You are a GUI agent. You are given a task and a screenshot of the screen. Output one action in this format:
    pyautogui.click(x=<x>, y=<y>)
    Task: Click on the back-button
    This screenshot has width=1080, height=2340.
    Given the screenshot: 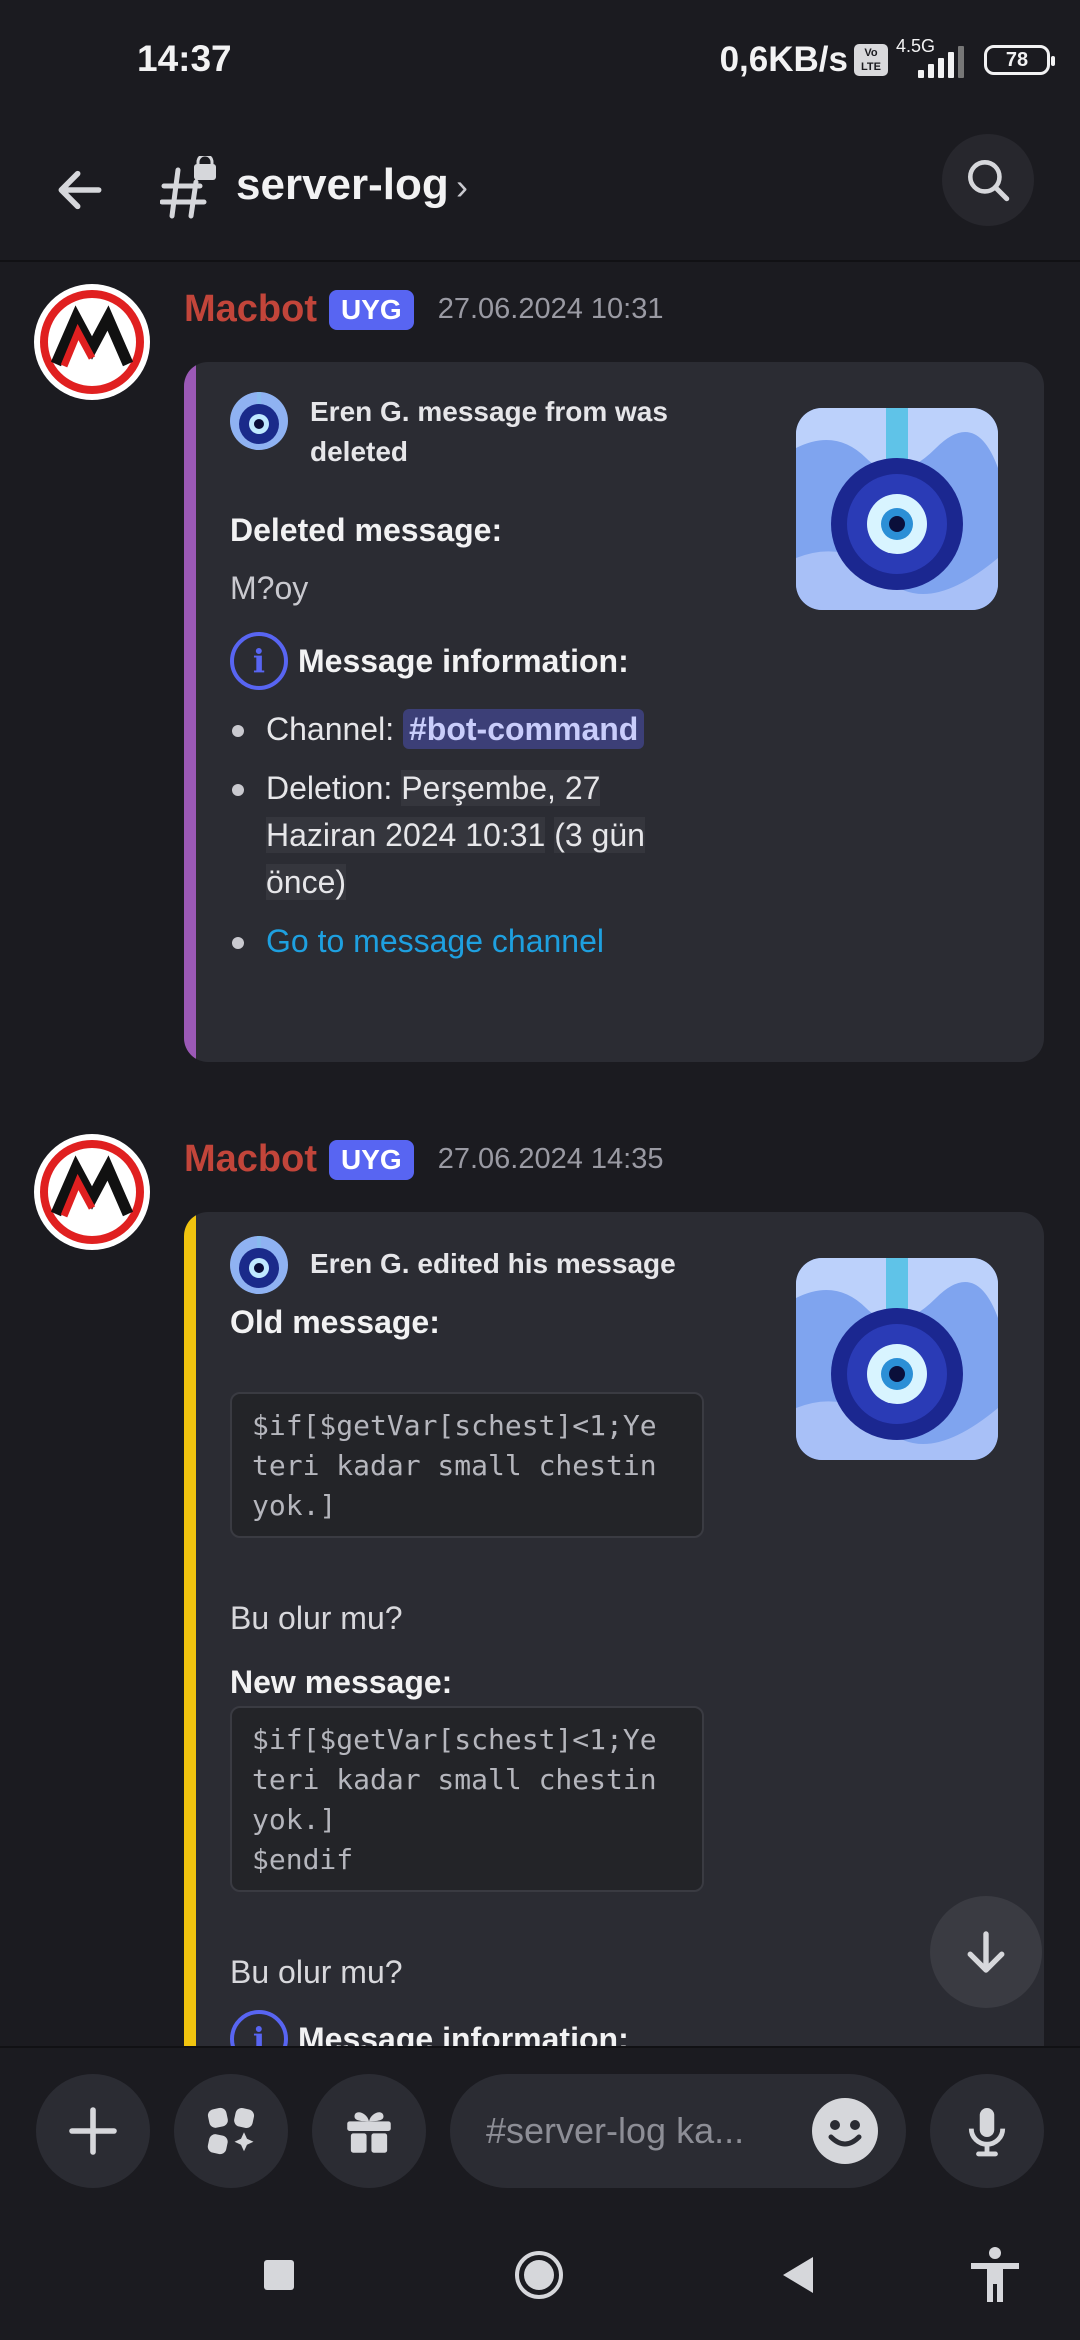 What is the action you would take?
    pyautogui.click(x=80, y=190)
    